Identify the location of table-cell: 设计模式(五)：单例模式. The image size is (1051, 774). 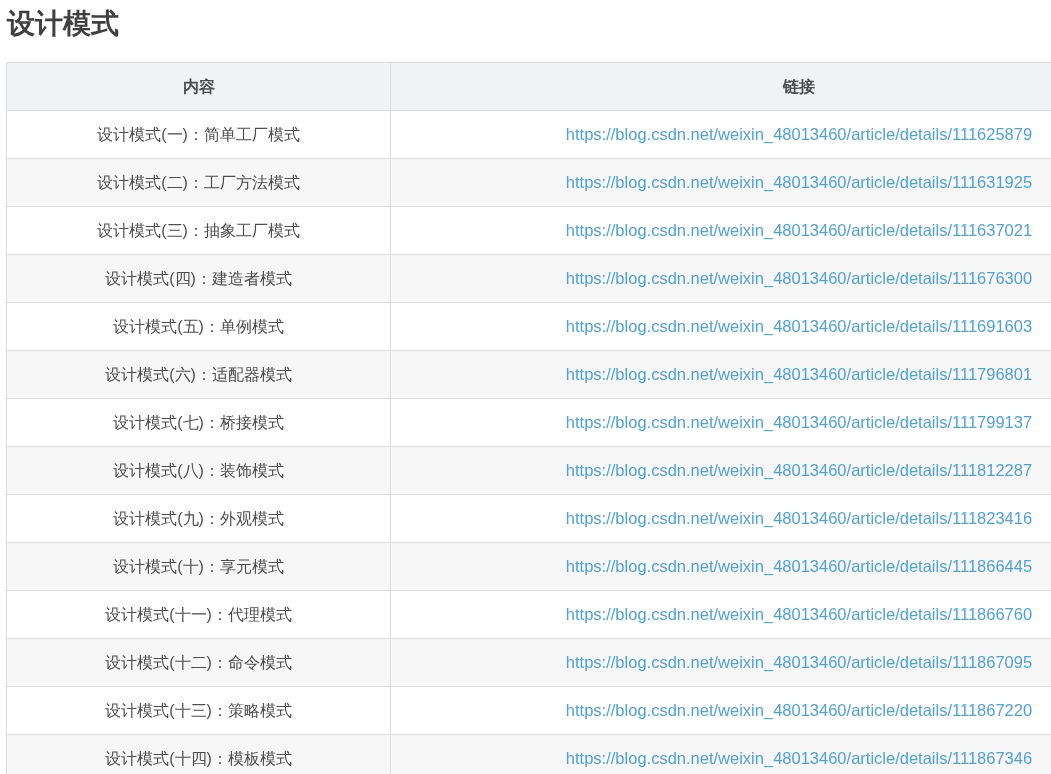
(198, 326).